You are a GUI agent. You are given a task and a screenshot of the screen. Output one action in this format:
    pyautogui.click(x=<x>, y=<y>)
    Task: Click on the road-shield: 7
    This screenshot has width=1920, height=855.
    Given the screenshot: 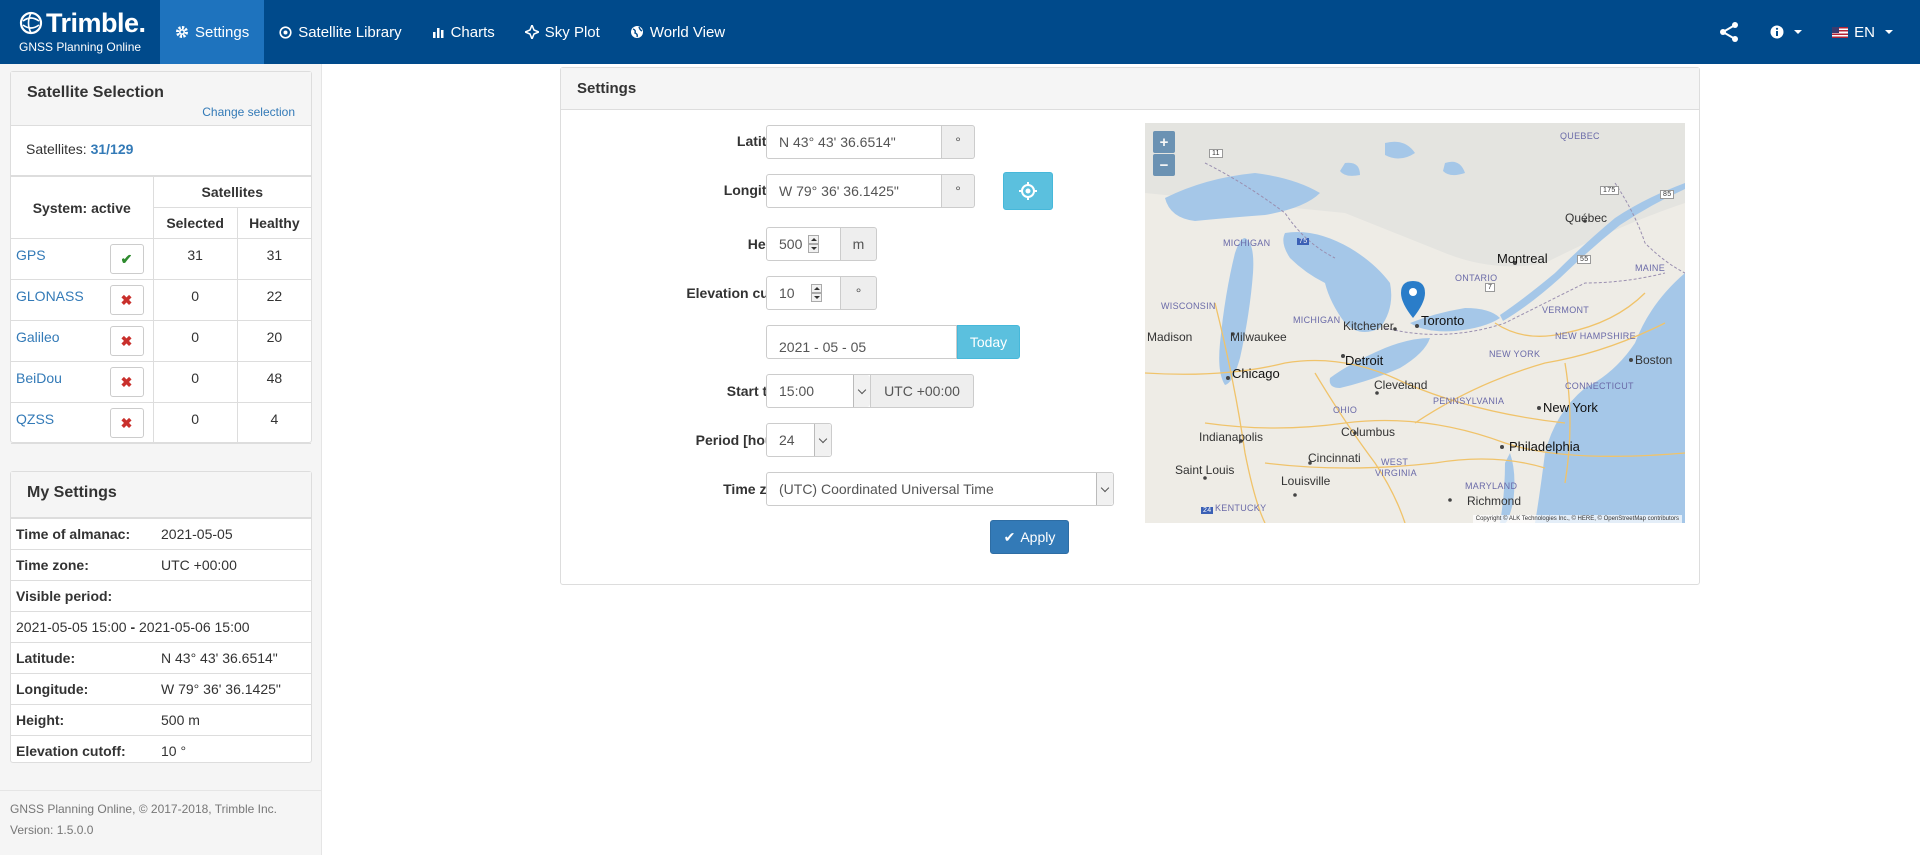 What is the action you would take?
    pyautogui.click(x=1490, y=287)
    